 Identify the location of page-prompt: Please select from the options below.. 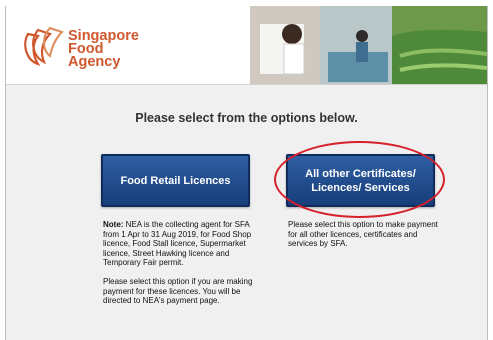
(246, 118).